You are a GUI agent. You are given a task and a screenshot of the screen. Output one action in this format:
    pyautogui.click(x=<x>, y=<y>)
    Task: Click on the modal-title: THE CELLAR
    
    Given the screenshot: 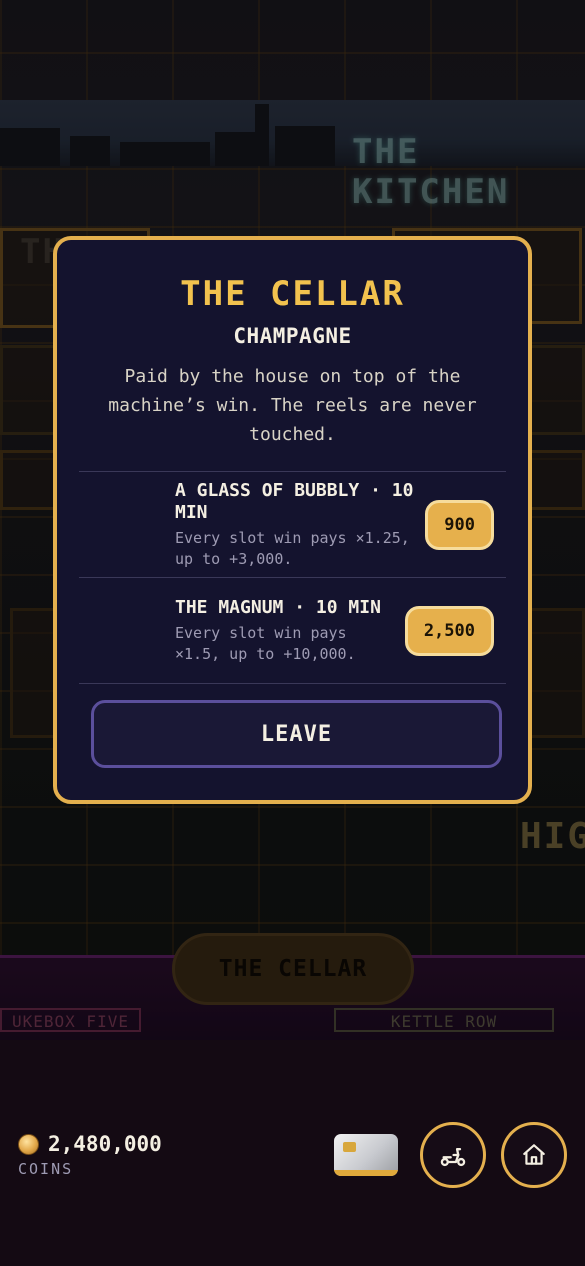 What is the action you would take?
    pyautogui.click(x=292, y=294)
    